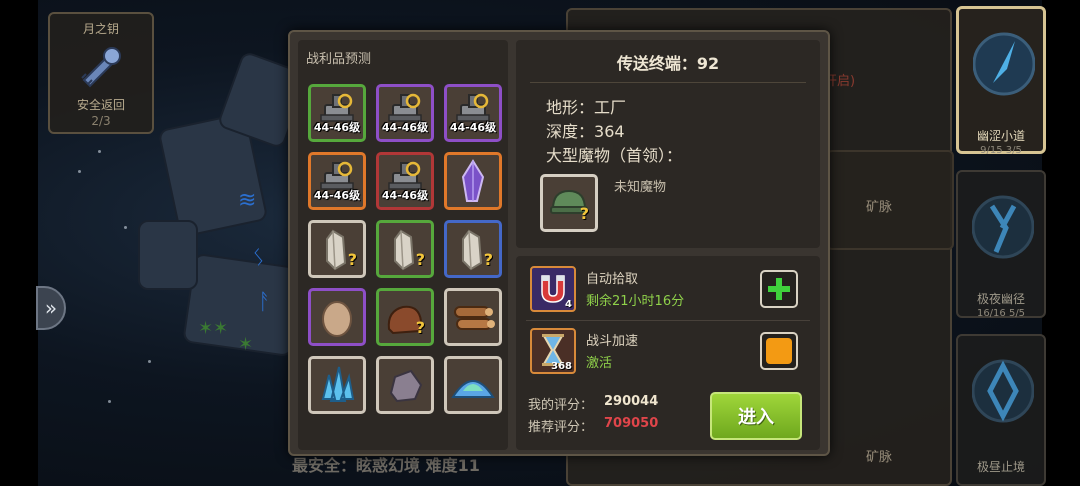  What do you see at coordinates (101, 121) in the screenshot?
I see `safe-return-count: 2/3` at bounding box center [101, 121].